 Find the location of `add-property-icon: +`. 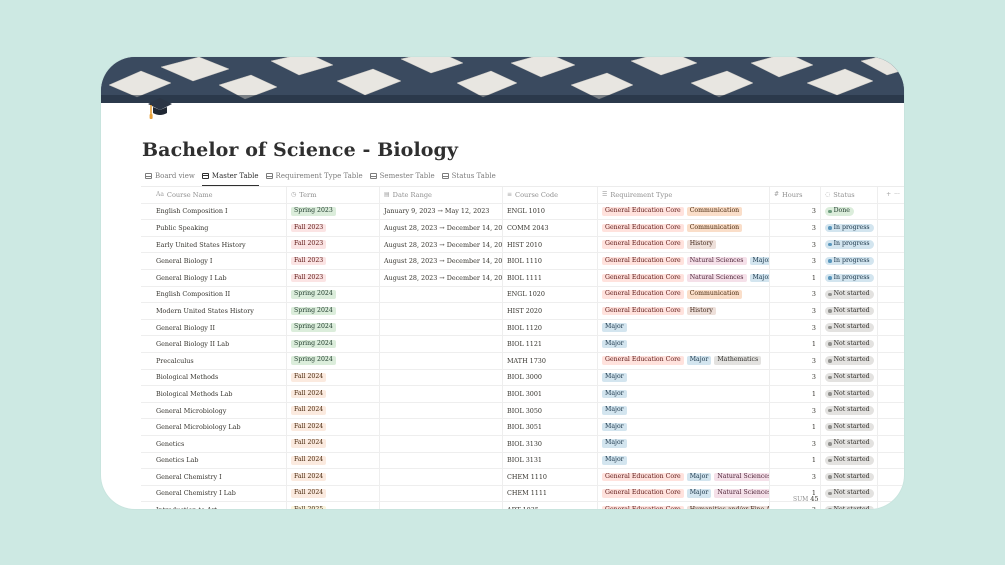

add-property-icon: + is located at coordinates (888, 194).